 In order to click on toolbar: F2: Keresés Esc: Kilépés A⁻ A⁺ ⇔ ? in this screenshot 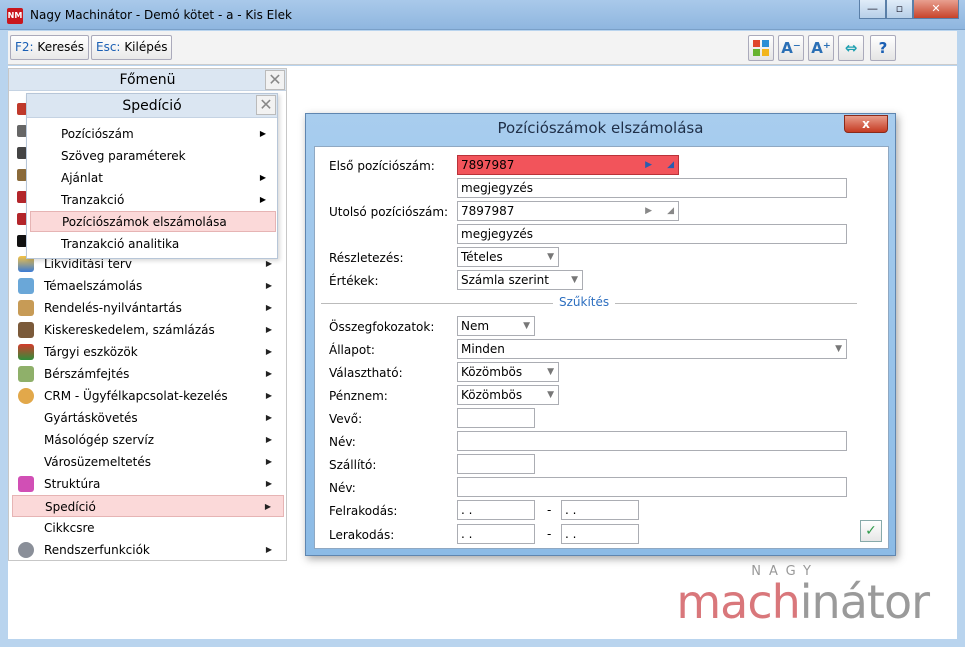, I will do `click(482, 48)`.